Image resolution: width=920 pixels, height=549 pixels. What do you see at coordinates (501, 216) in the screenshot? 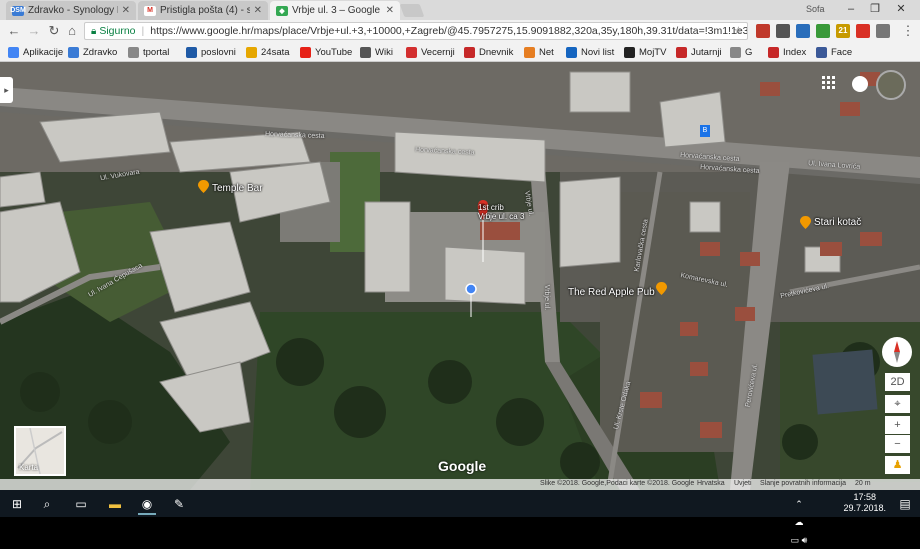
I see `pin-label-address: Vrbje ul. ca 3` at bounding box center [501, 216].